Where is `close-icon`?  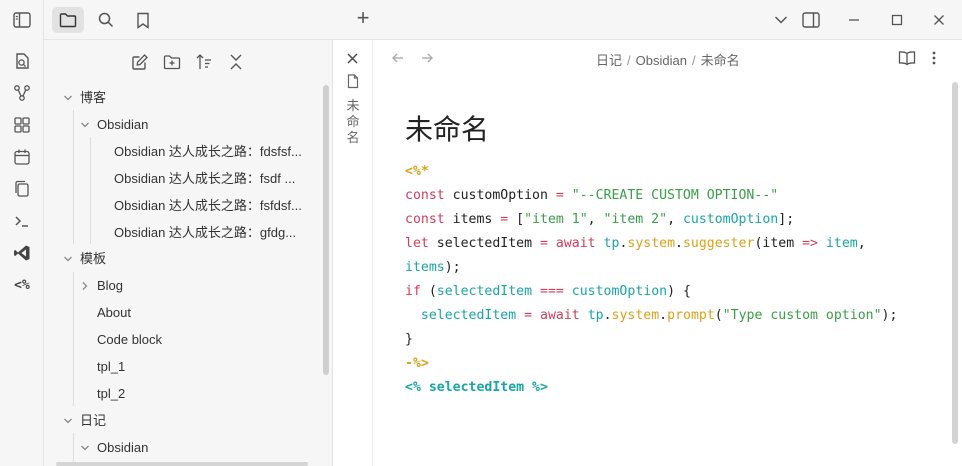 close-icon is located at coordinates (352, 58).